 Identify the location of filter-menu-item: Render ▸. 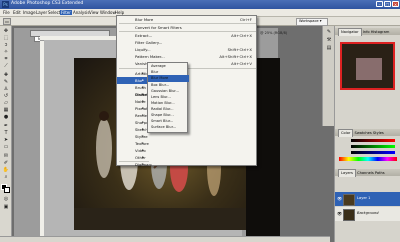
(133, 115).